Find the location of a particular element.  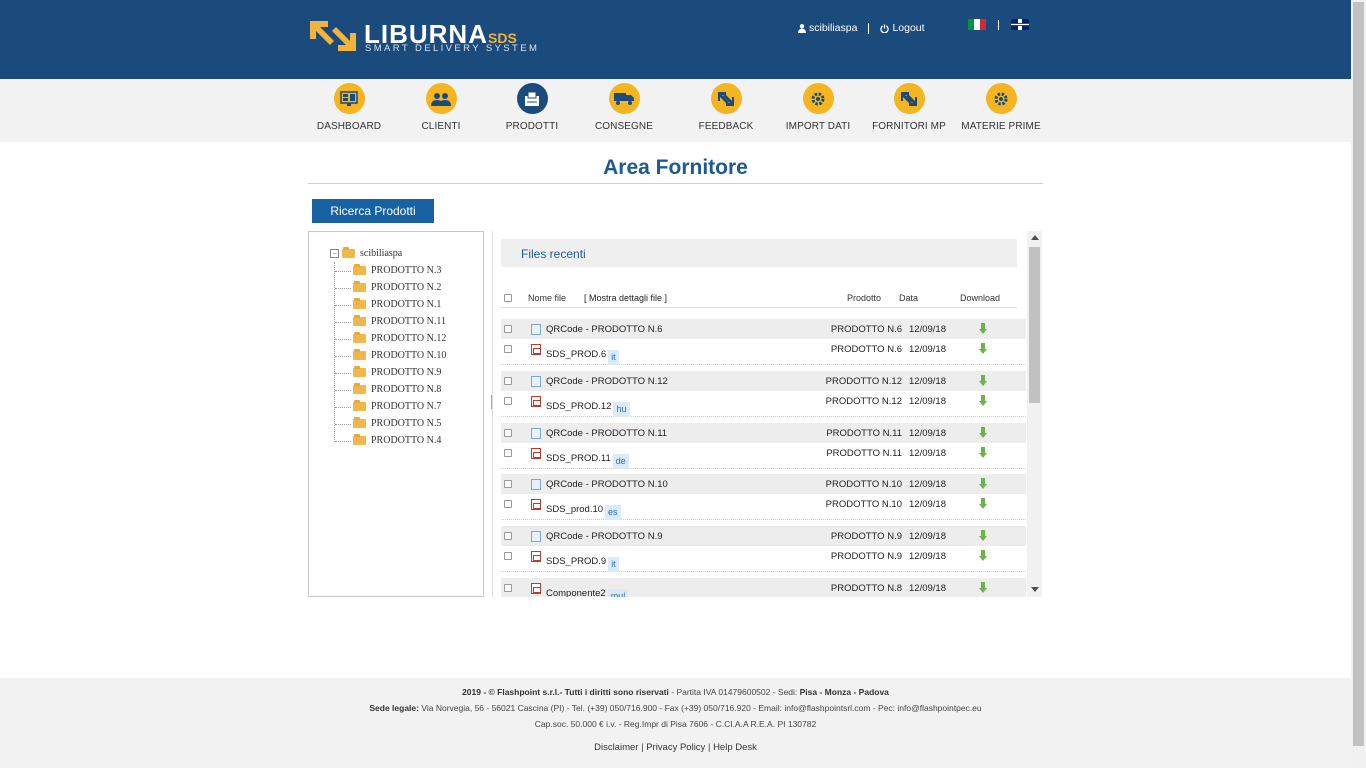

tree-item: PRODOTTO N.3 is located at coordinates (387, 270).